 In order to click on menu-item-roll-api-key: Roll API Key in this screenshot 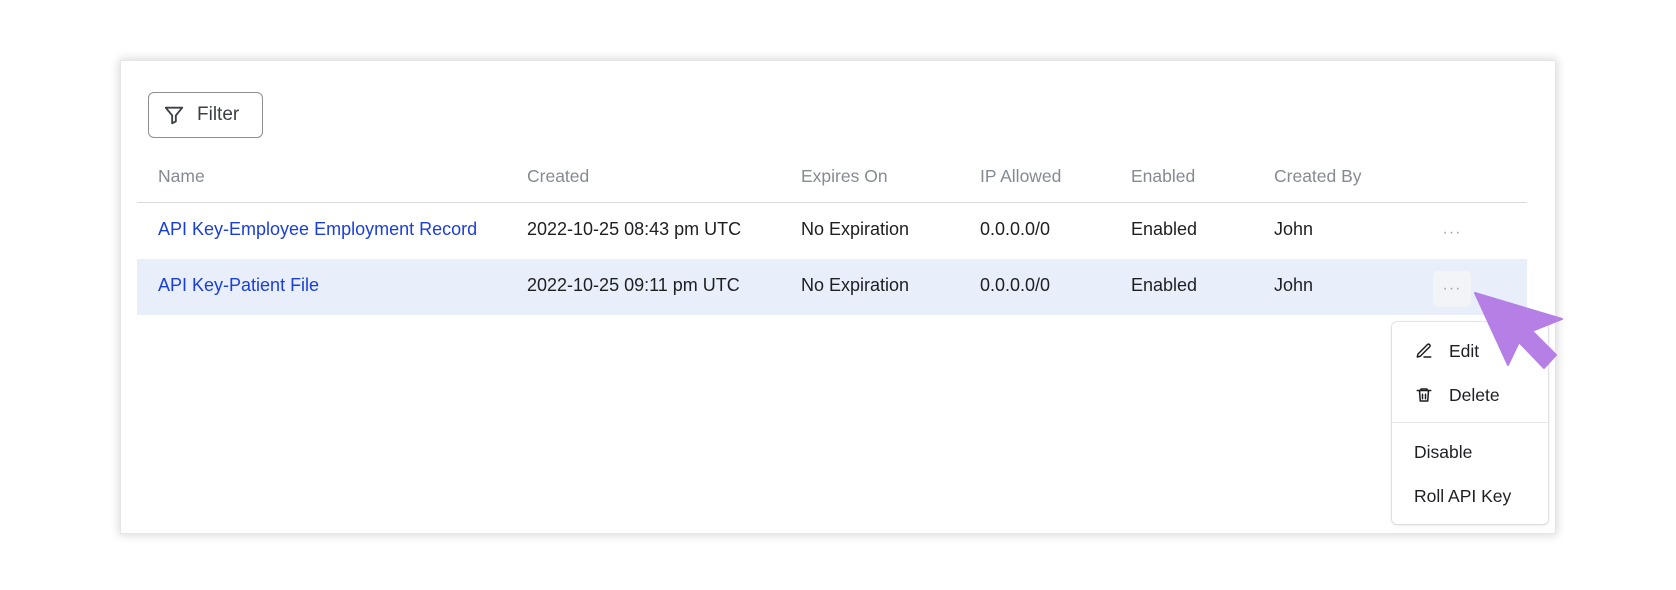, I will do `click(1470, 496)`.